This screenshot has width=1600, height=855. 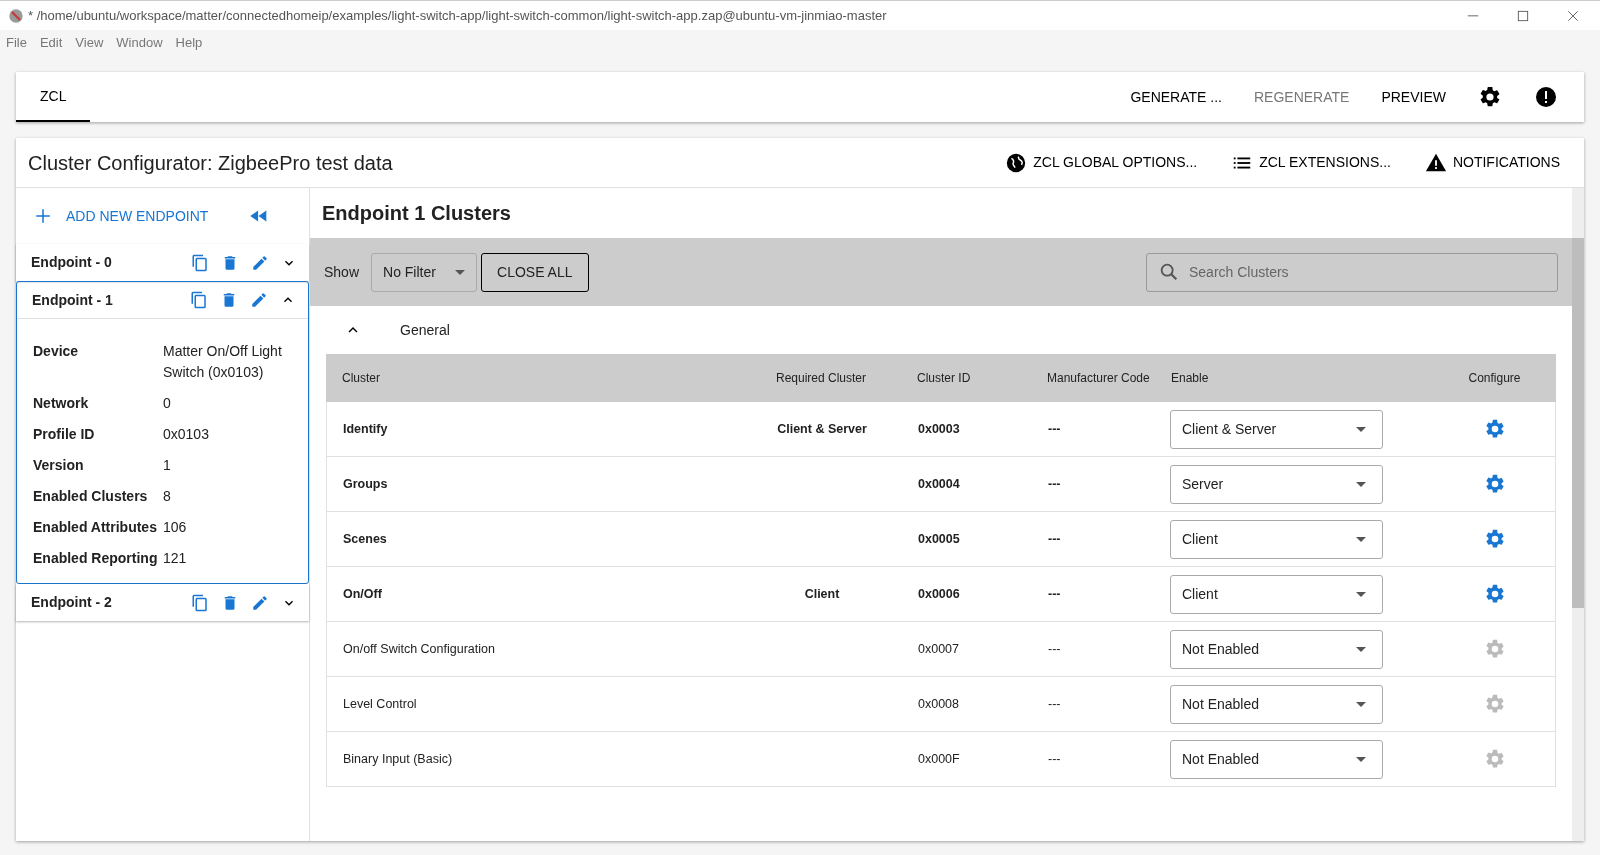 What do you see at coordinates (1523, 15) in the screenshot?
I see `maximize-icon` at bounding box center [1523, 15].